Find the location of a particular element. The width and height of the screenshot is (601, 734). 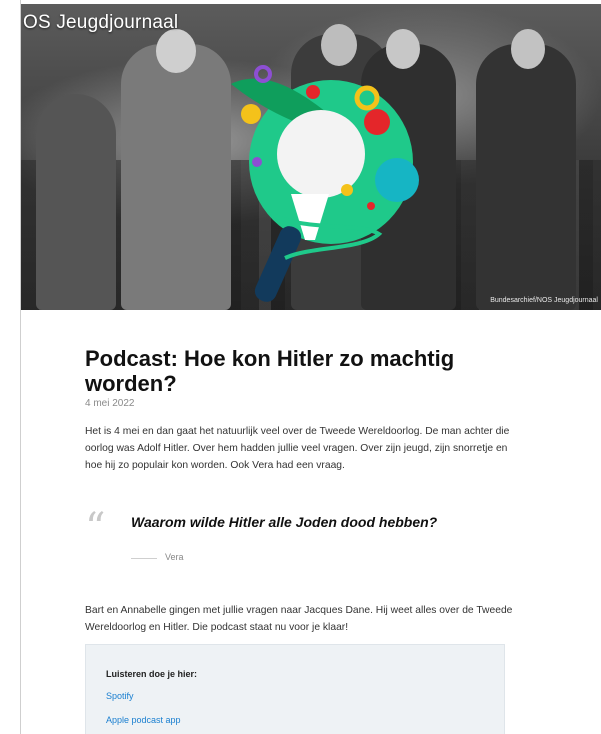

article-date: 4 mei 2022 is located at coordinates (110, 403).